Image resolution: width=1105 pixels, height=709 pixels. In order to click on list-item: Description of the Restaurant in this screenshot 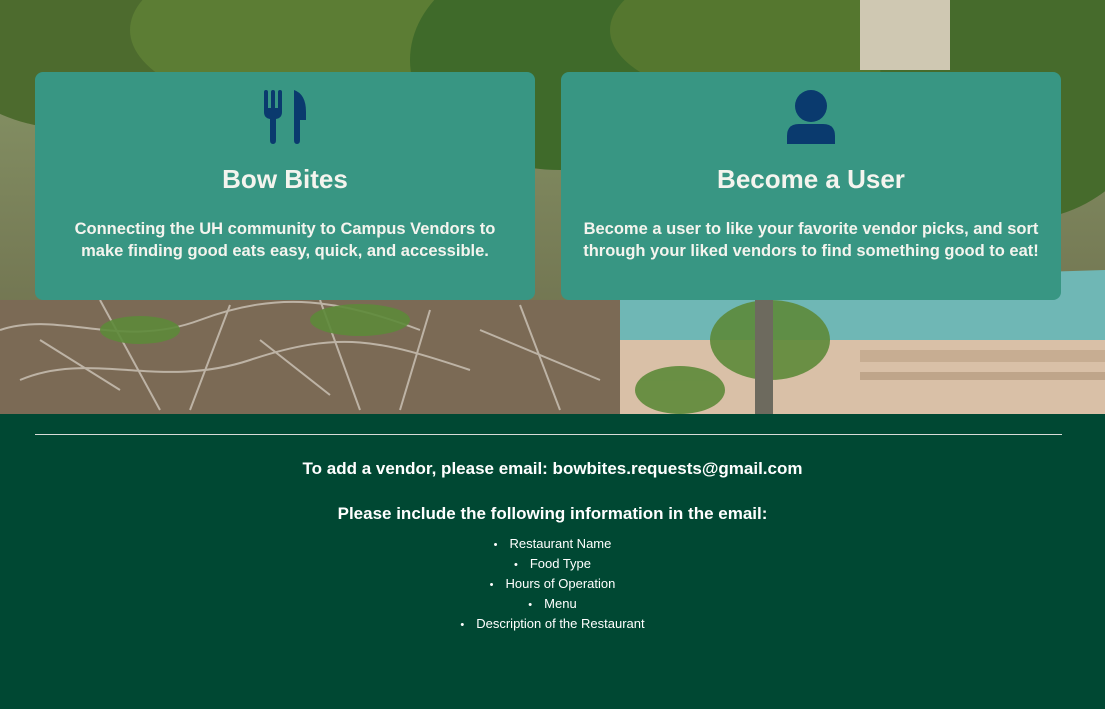, I will do `click(552, 626)`.